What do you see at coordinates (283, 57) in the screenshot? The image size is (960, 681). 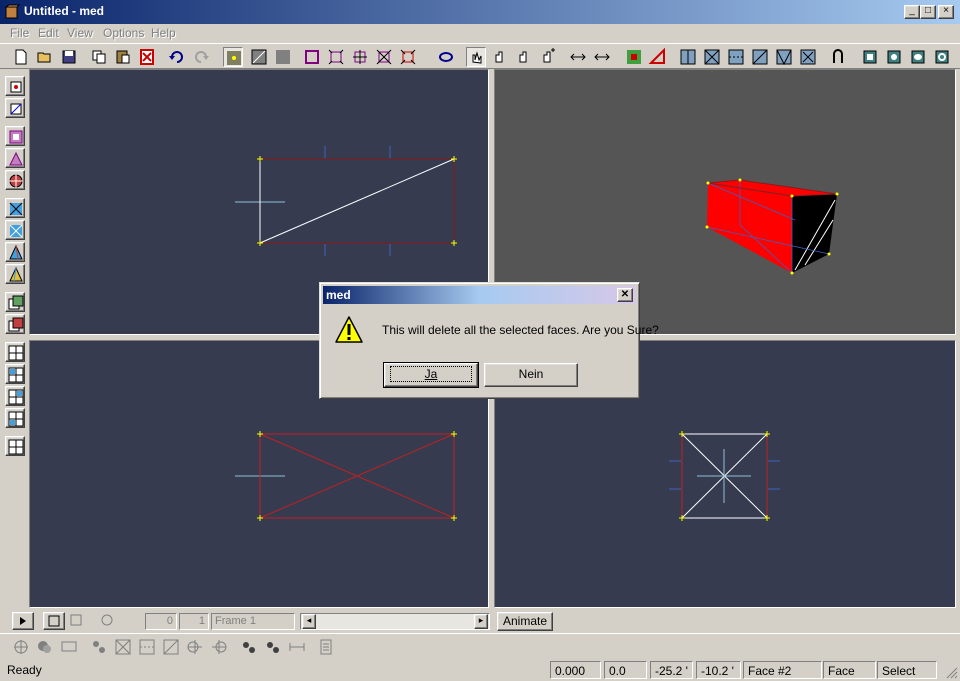 I see `object-mode-icon` at bounding box center [283, 57].